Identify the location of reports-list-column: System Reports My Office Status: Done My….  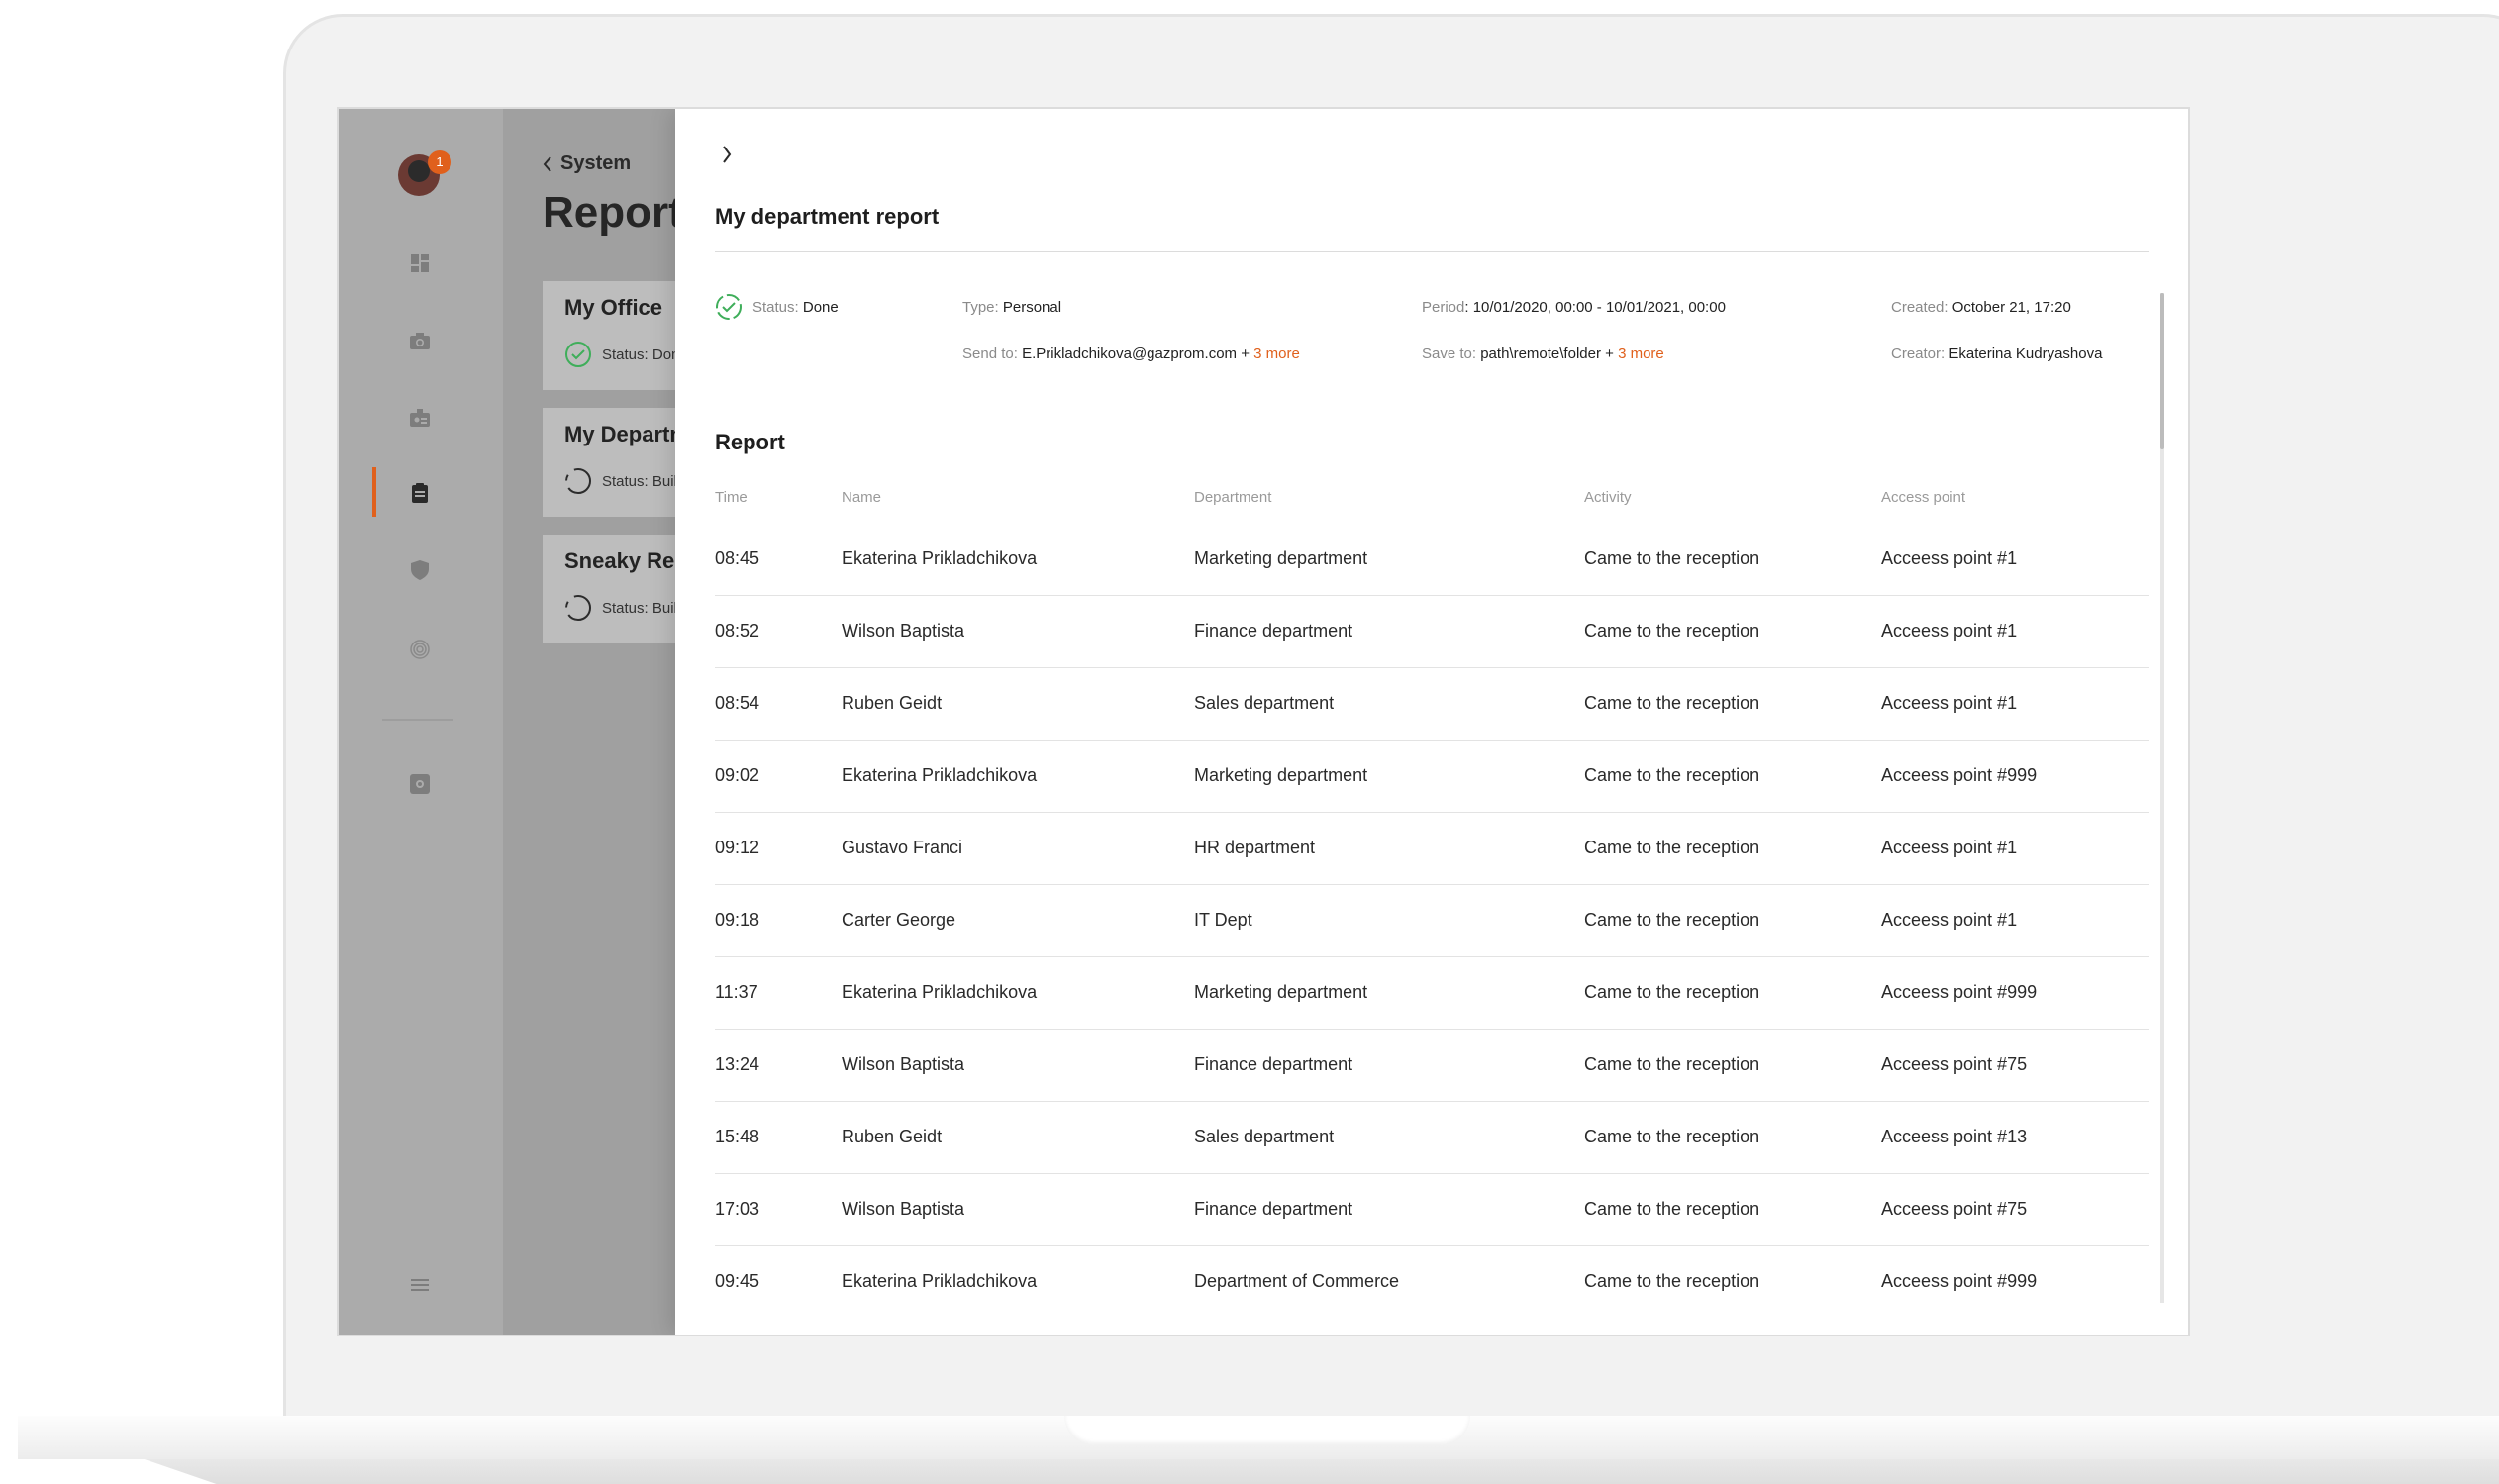
(592, 722).